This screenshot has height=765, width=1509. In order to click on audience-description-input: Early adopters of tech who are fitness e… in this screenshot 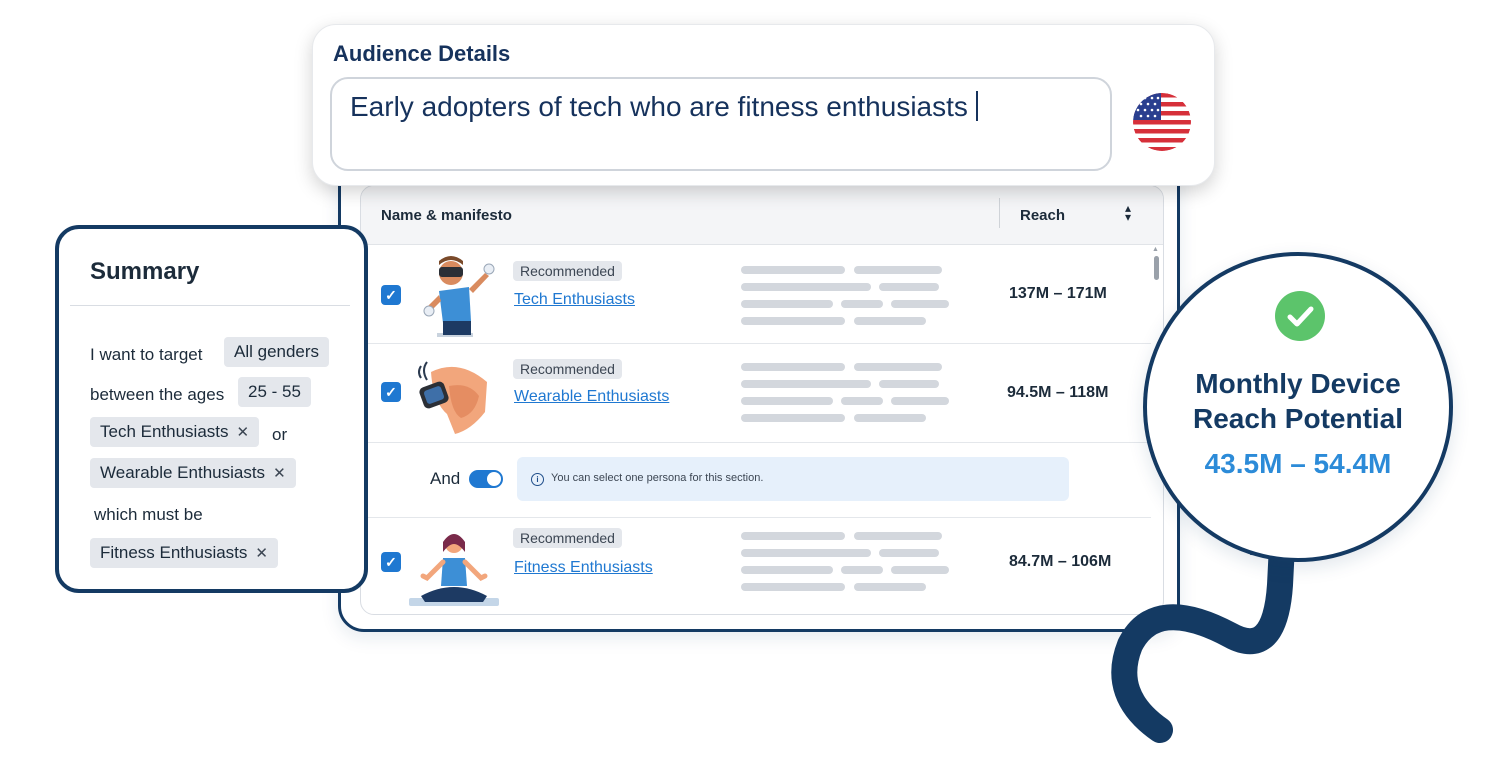, I will do `click(721, 124)`.